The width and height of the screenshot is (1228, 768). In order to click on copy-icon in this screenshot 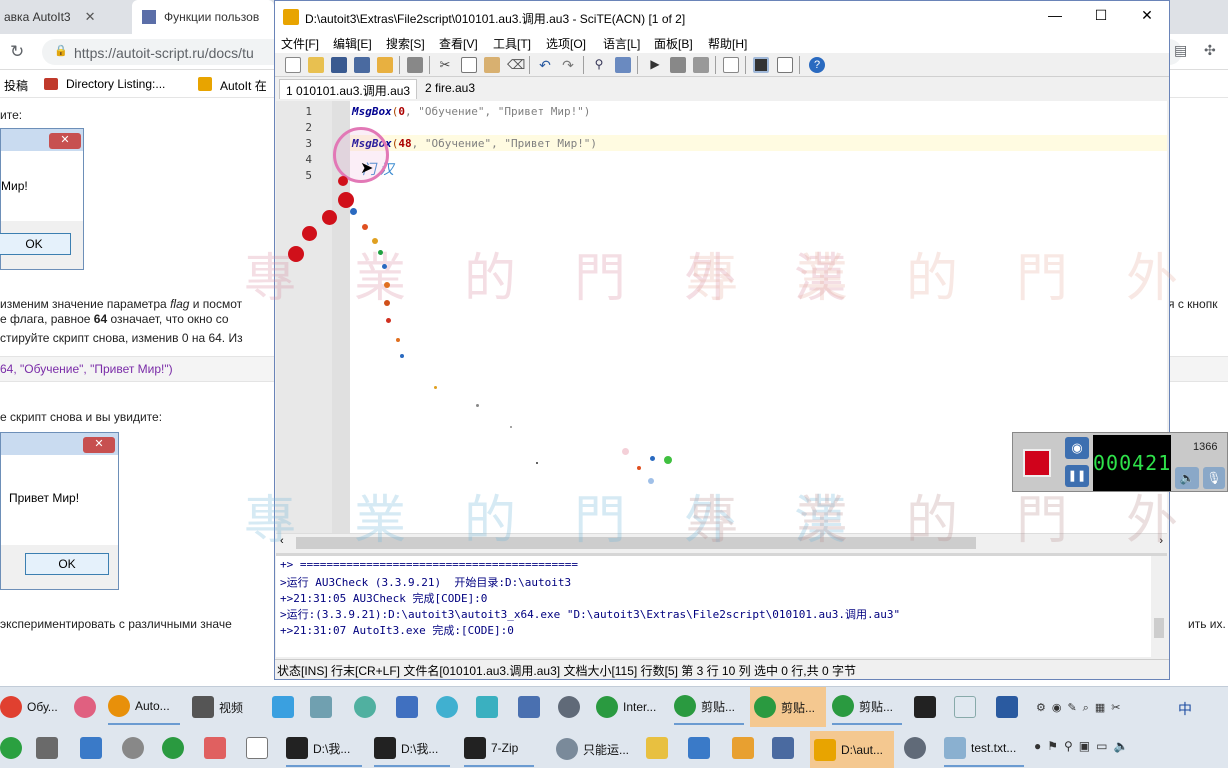, I will do `click(469, 65)`.